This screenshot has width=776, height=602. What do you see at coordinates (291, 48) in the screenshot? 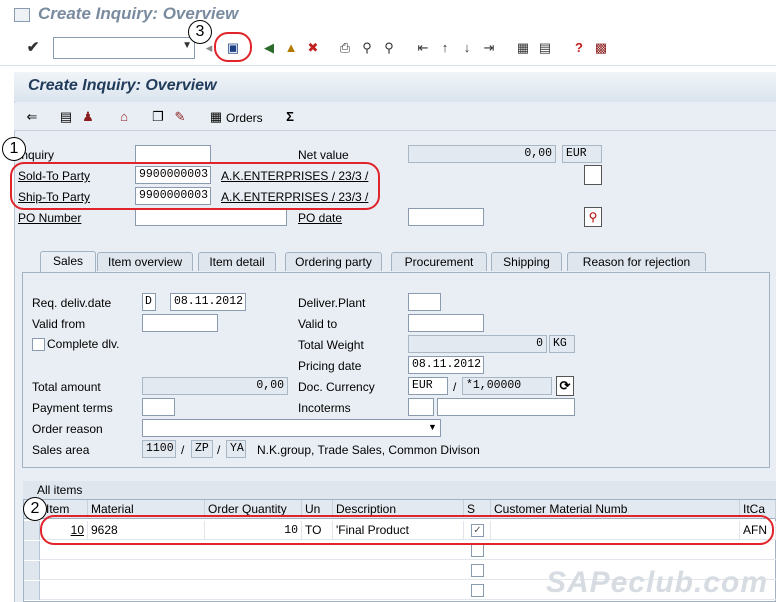
I see `exit-icon: ▲` at bounding box center [291, 48].